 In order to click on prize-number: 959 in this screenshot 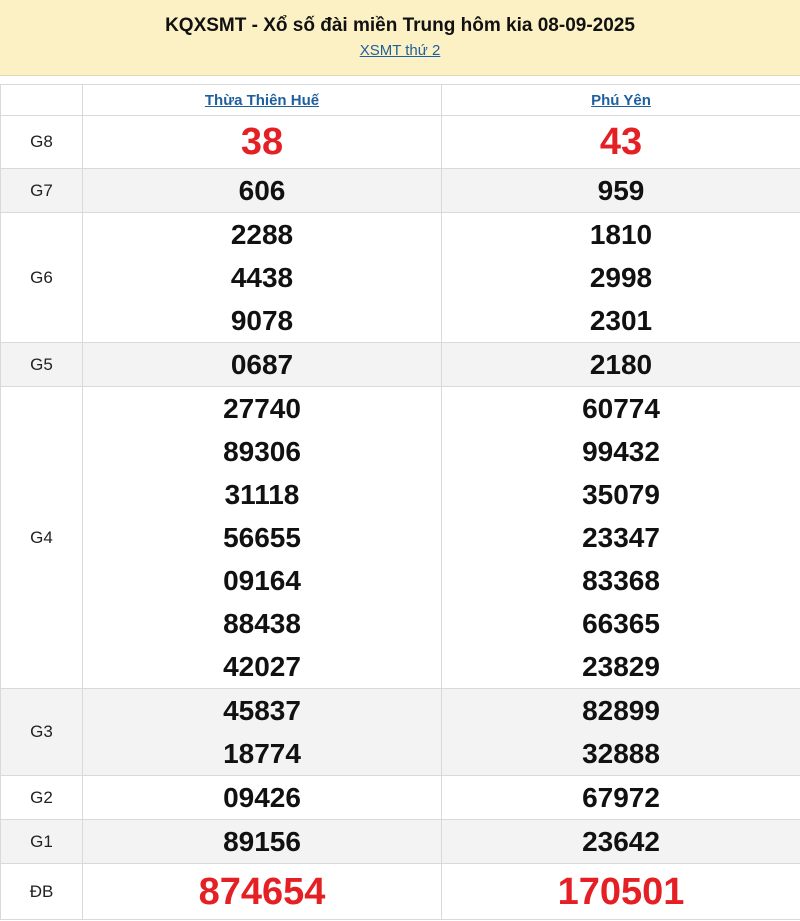, I will do `click(621, 190)`.